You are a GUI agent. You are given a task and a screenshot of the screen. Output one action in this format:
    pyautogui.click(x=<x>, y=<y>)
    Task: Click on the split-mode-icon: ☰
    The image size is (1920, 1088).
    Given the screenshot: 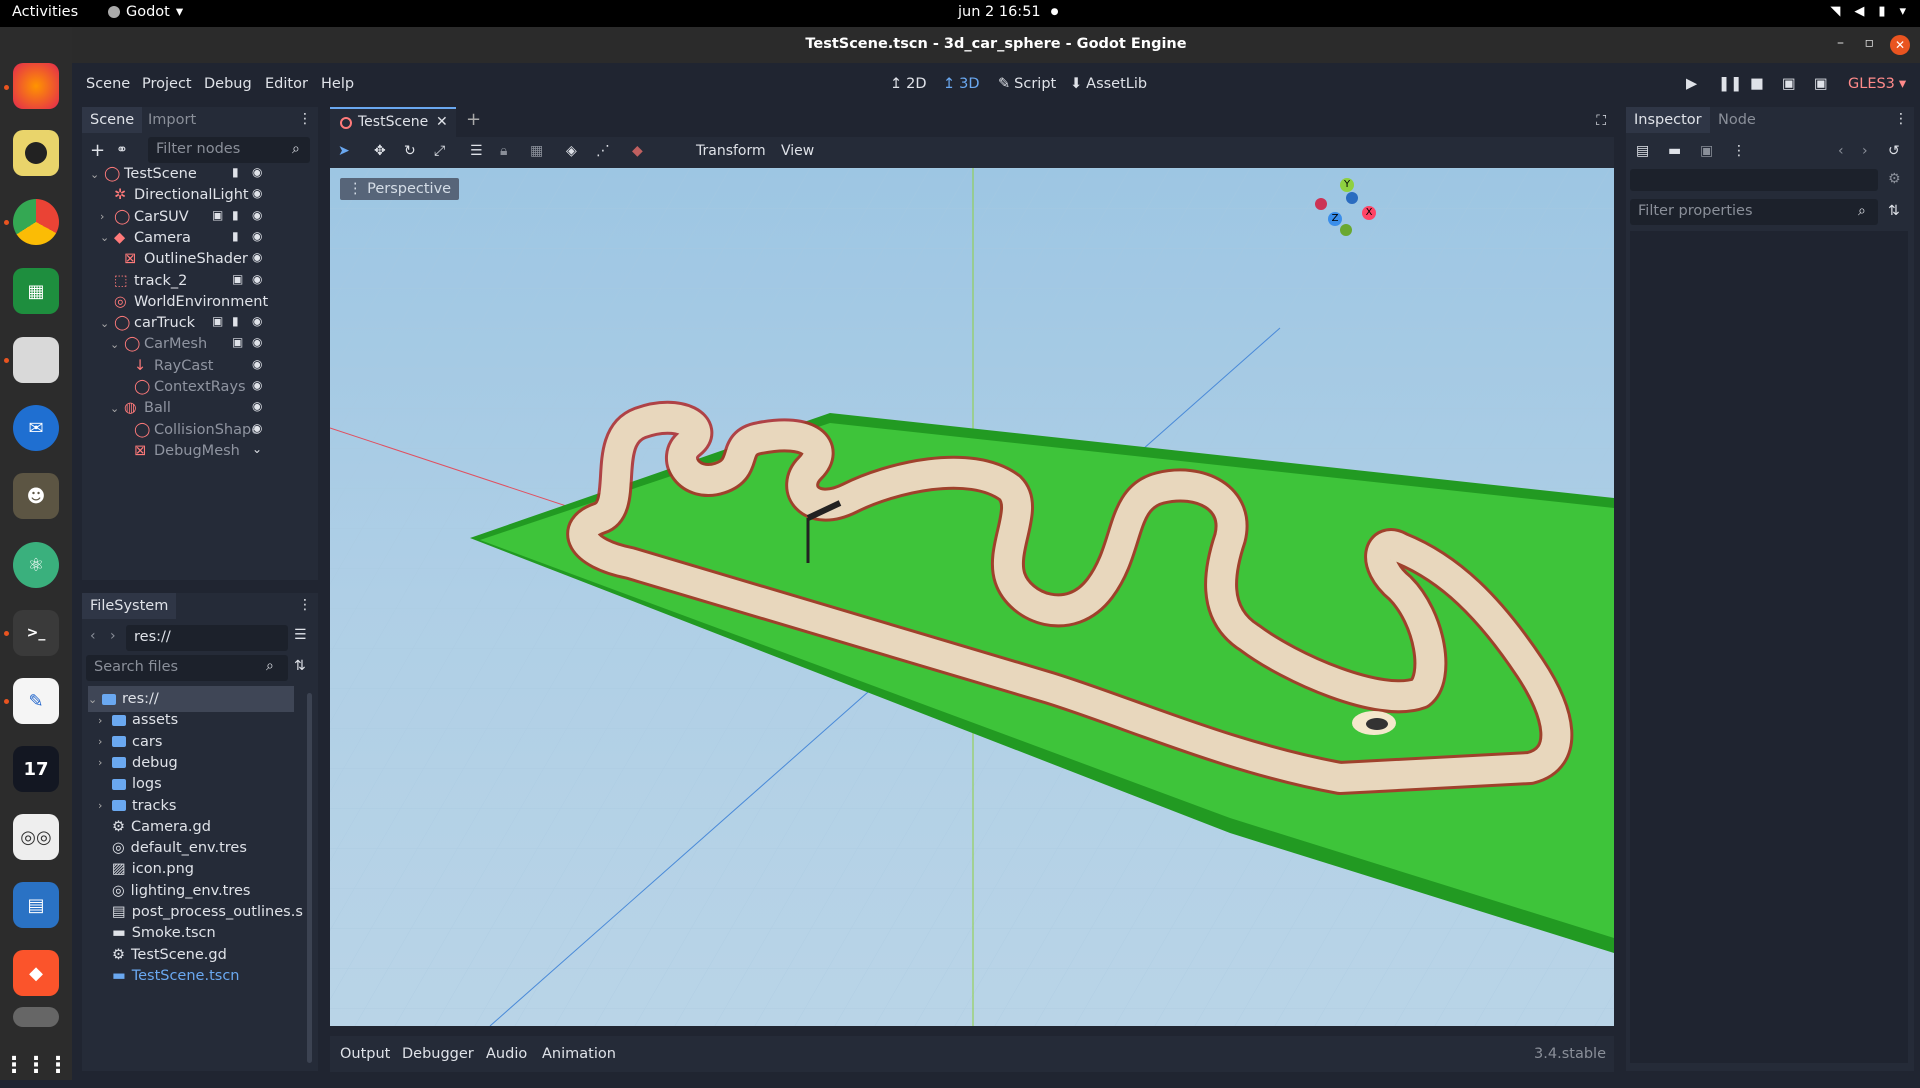 What is the action you would take?
    pyautogui.click(x=300, y=635)
    